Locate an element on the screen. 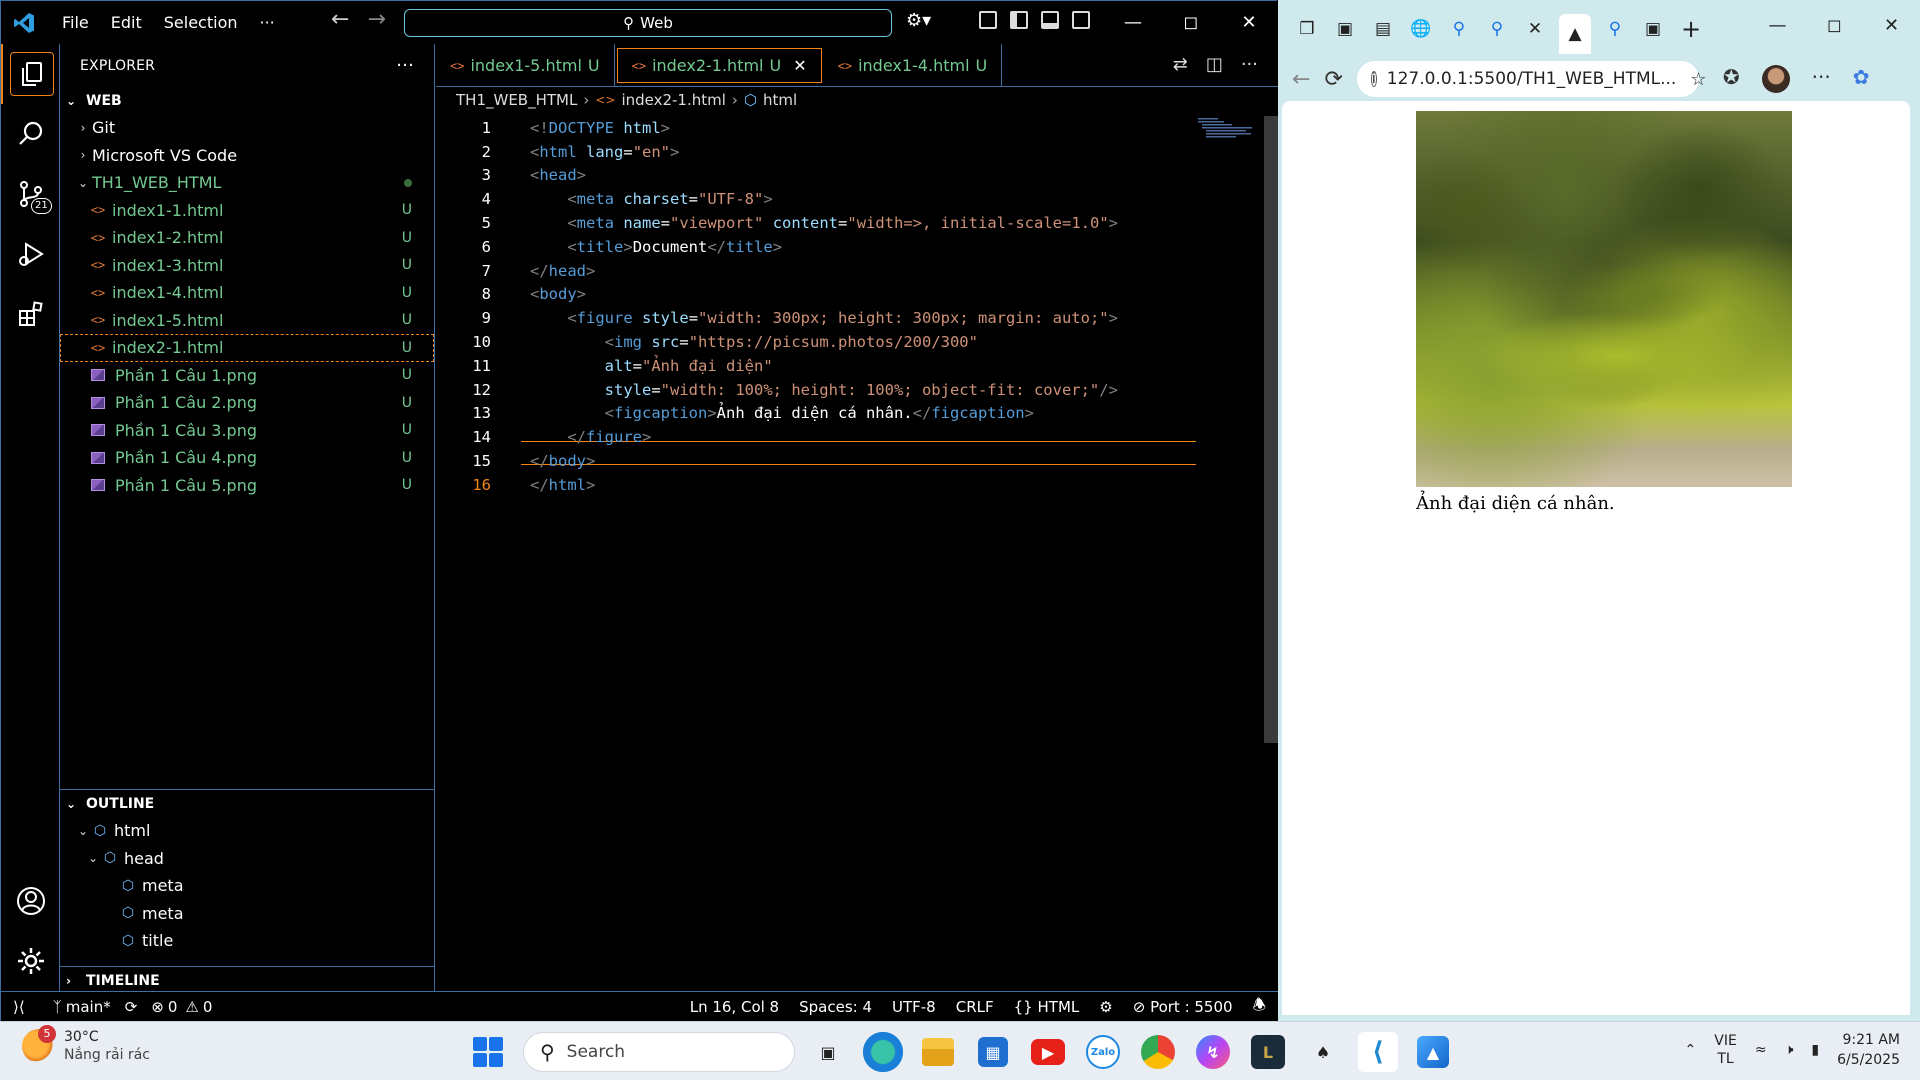 This screenshot has width=1920, height=1080. split-editor-icon: ◫ is located at coordinates (1214, 64).